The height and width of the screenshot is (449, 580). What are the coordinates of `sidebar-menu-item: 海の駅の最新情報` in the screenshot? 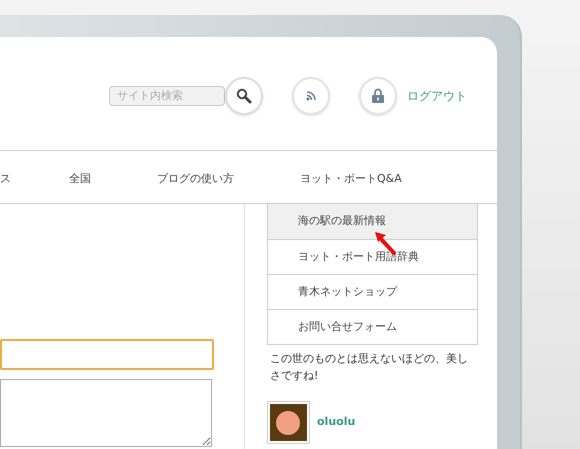 It's located at (372, 221).